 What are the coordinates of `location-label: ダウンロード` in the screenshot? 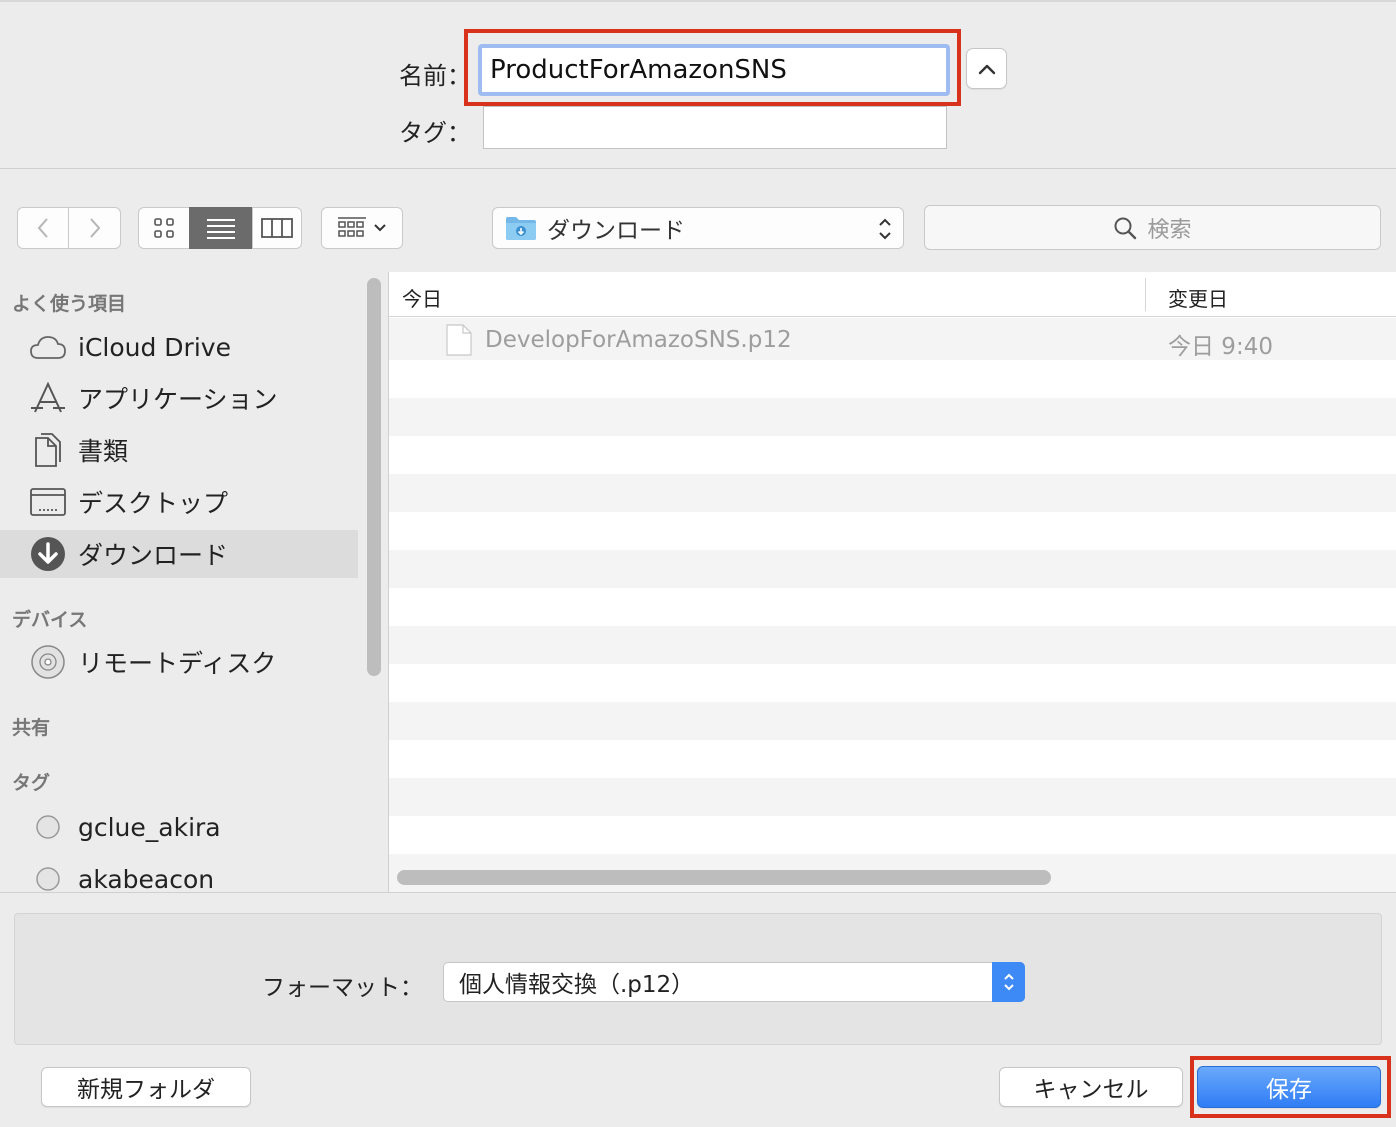 It's located at (616, 231).